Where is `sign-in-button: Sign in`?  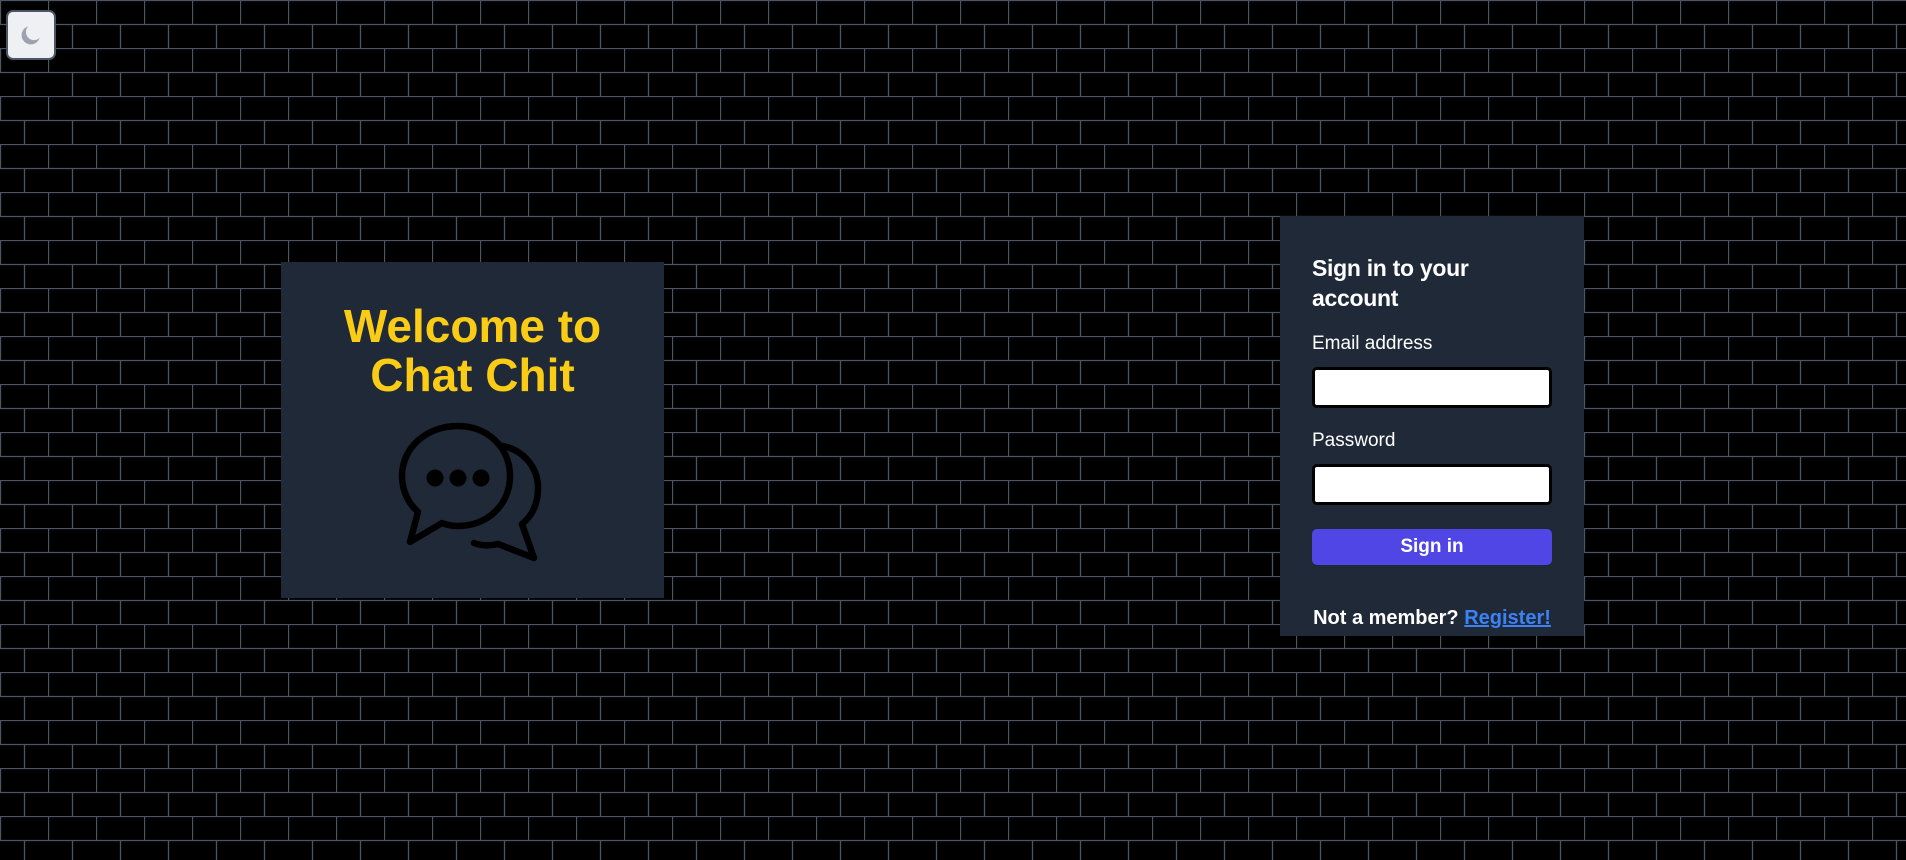
sign-in-button: Sign in is located at coordinates (1432, 547).